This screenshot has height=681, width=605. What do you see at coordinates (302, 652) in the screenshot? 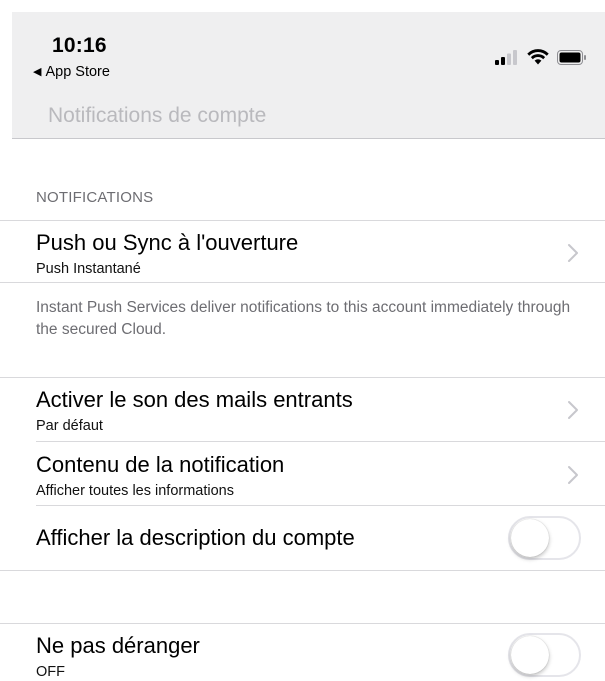
I see `do-not-disturb-row: Ne pas déranger OFF` at bounding box center [302, 652].